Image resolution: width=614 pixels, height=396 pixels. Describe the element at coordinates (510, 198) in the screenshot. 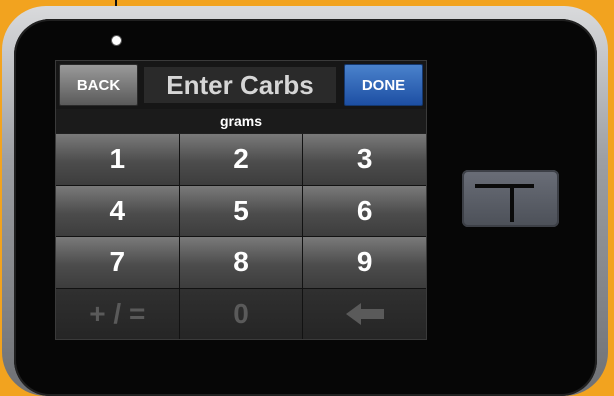

I see `t-logo-button` at that location.